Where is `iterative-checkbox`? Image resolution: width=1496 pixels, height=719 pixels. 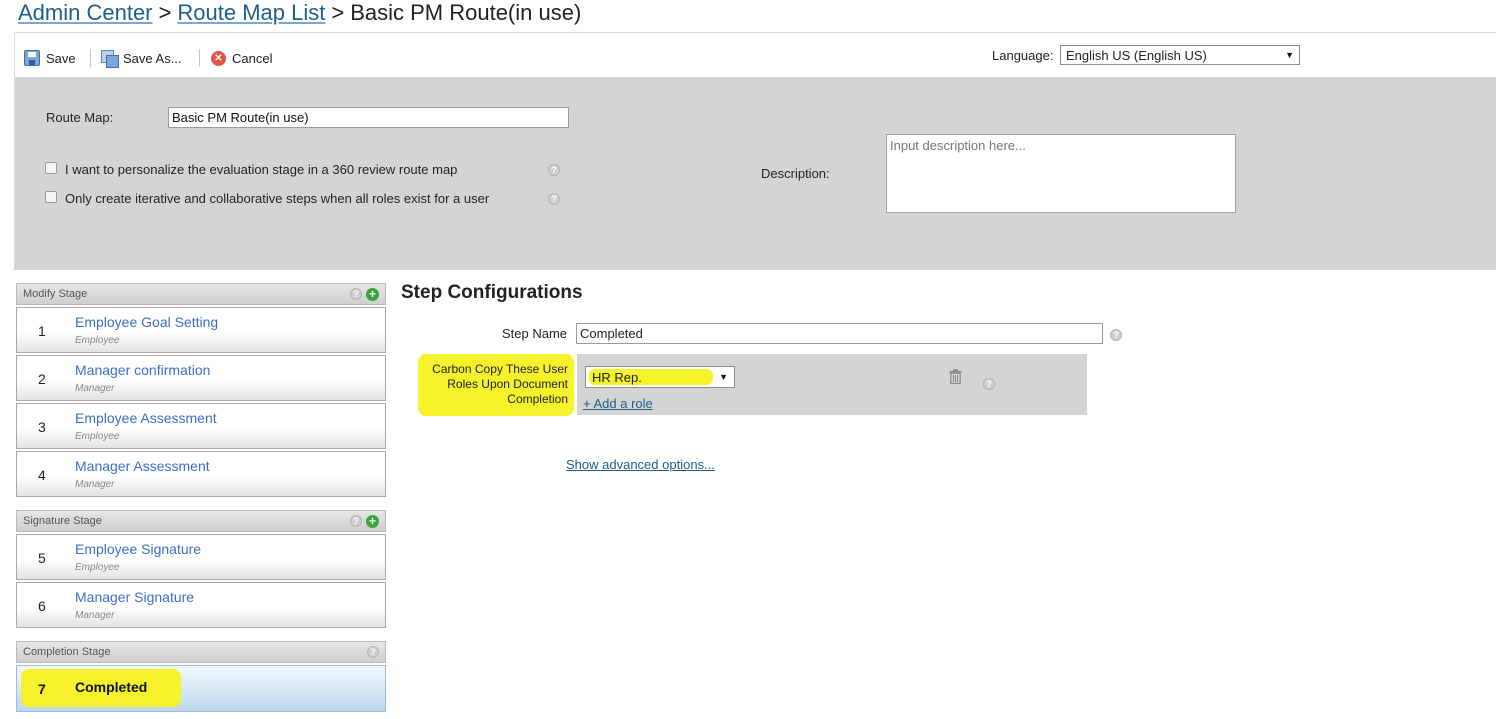
iterative-checkbox is located at coordinates (51, 197).